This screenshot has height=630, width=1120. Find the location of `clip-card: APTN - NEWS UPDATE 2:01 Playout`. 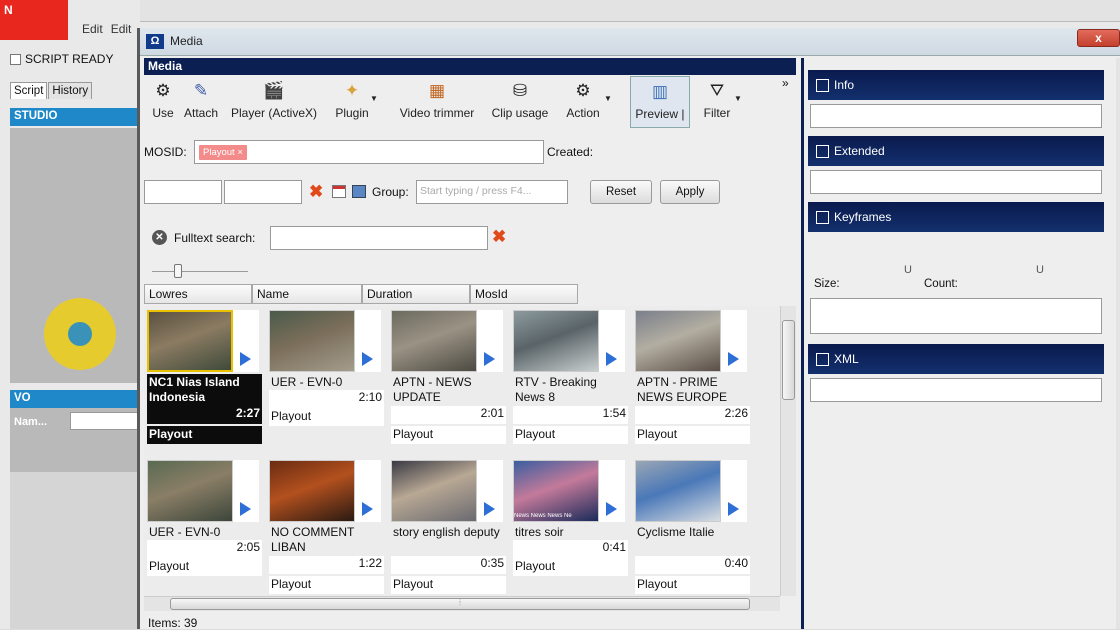

clip-card: APTN - NEWS UPDATE 2:01 Playout is located at coordinates (447, 380).